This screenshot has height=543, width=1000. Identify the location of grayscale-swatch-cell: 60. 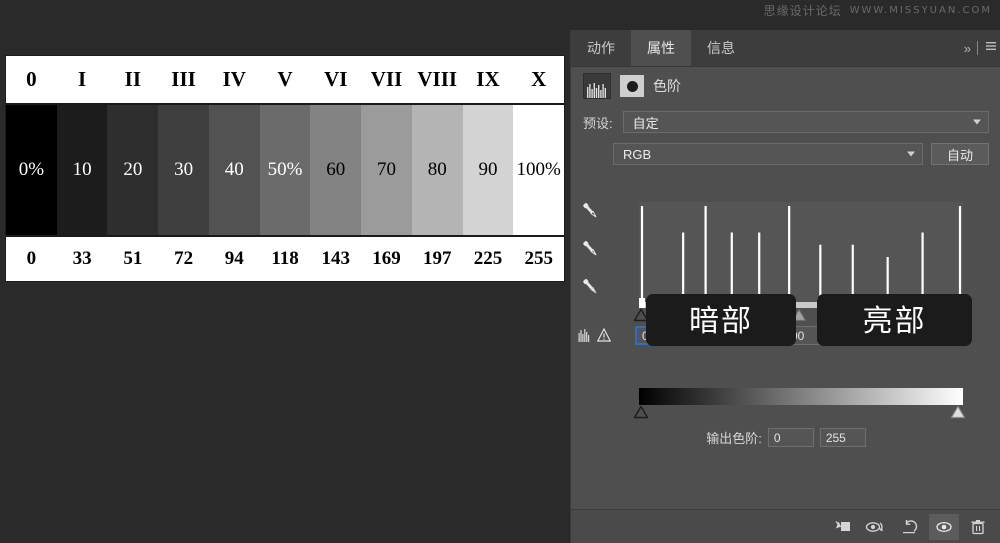
(336, 170).